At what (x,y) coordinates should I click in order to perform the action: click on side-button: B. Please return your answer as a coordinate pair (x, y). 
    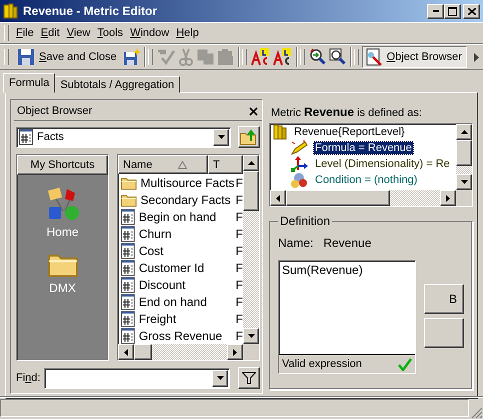
    Looking at the image, I should click on (444, 299).